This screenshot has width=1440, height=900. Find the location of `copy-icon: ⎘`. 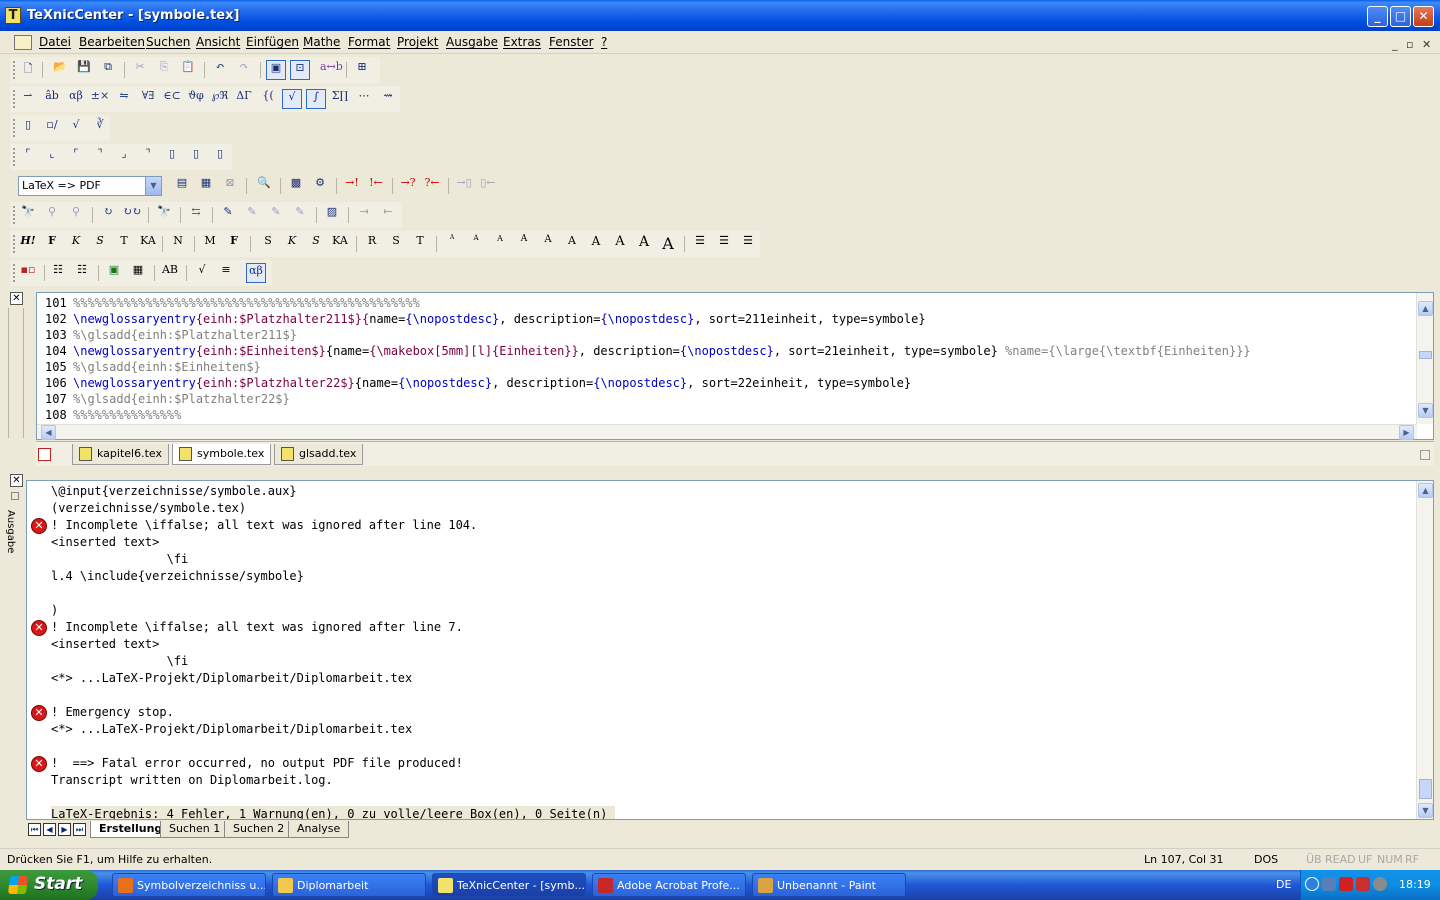

copy-icon: ⎘ is located at coordinates (164, 70).